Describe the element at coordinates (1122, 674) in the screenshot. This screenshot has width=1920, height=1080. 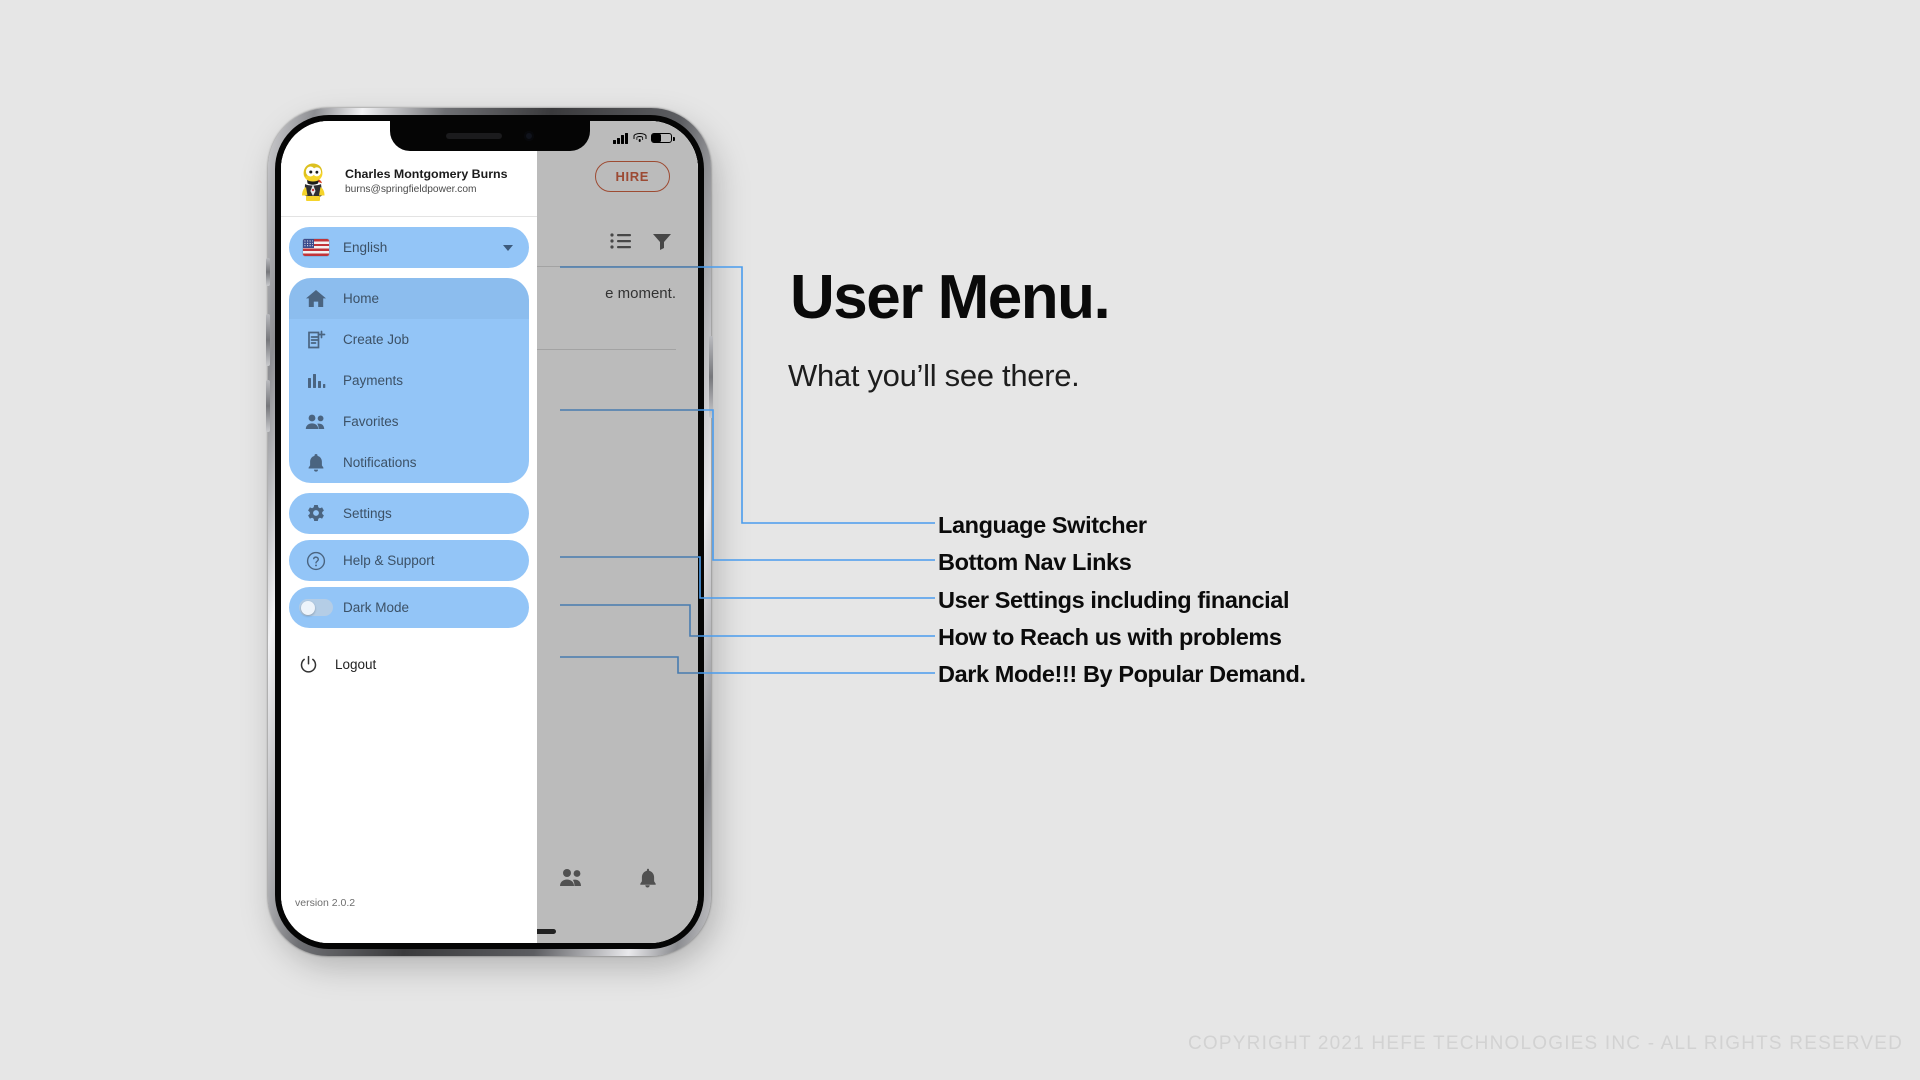
I see `annotation-dark-mode: Dark Mode!!! By Popular Demand.` at that location.